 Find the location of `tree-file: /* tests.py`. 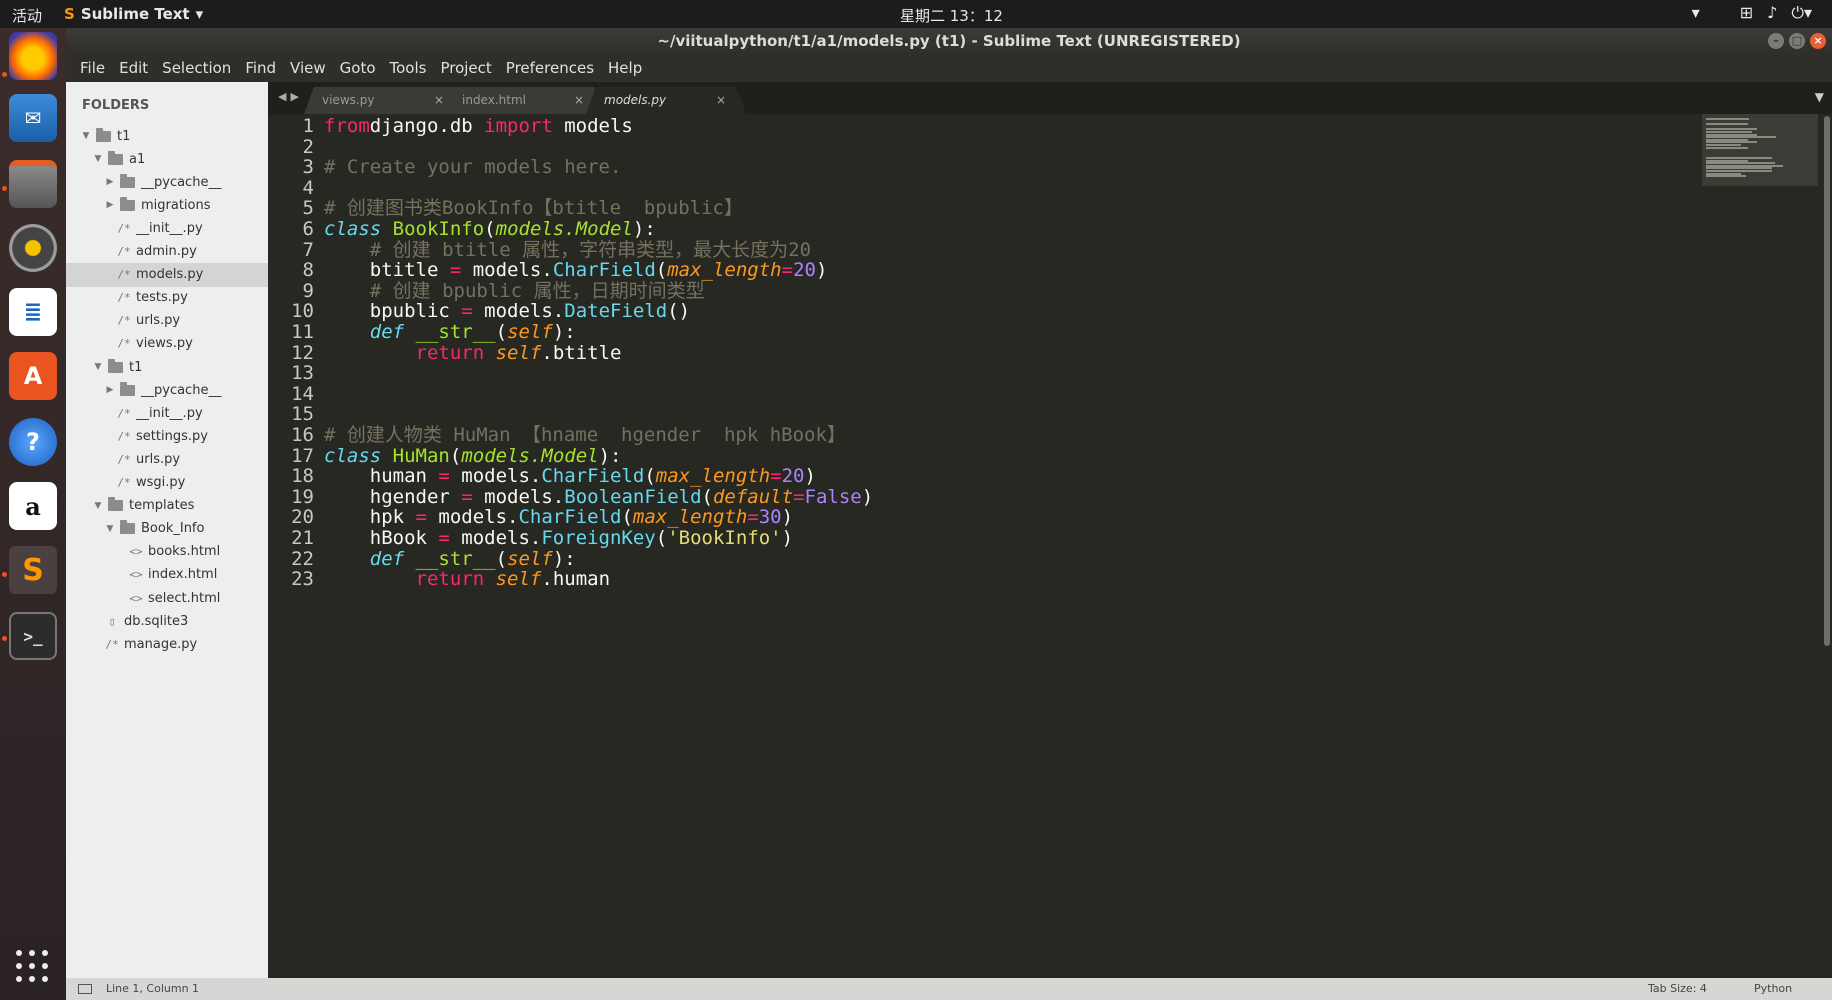

tree-file: /* tests.py is located at coordinates (167, 298).